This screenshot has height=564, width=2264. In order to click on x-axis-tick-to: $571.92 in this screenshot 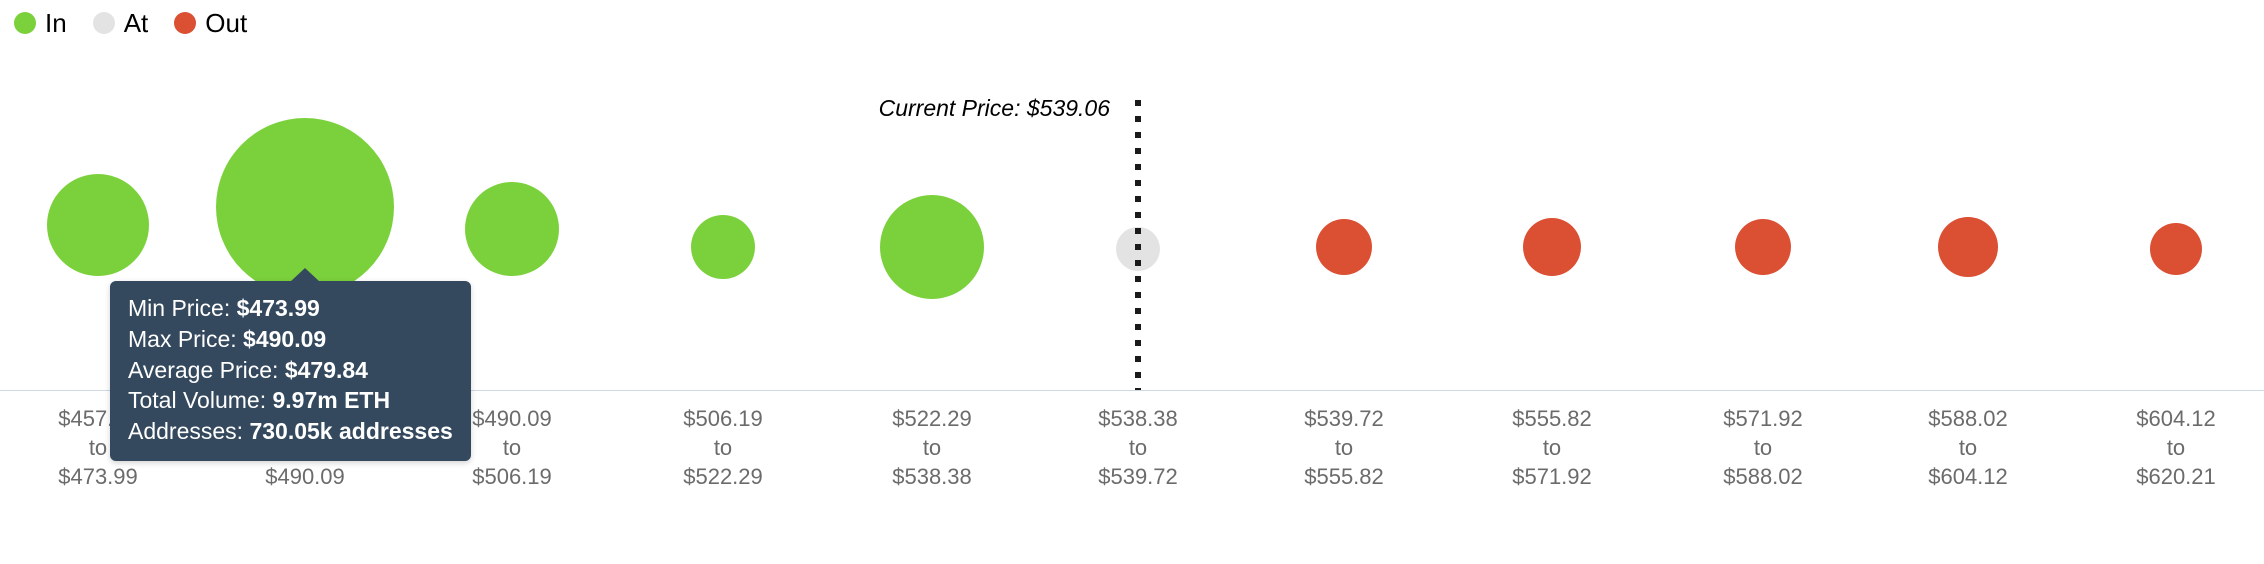, I will do `click(1552, 477)`.